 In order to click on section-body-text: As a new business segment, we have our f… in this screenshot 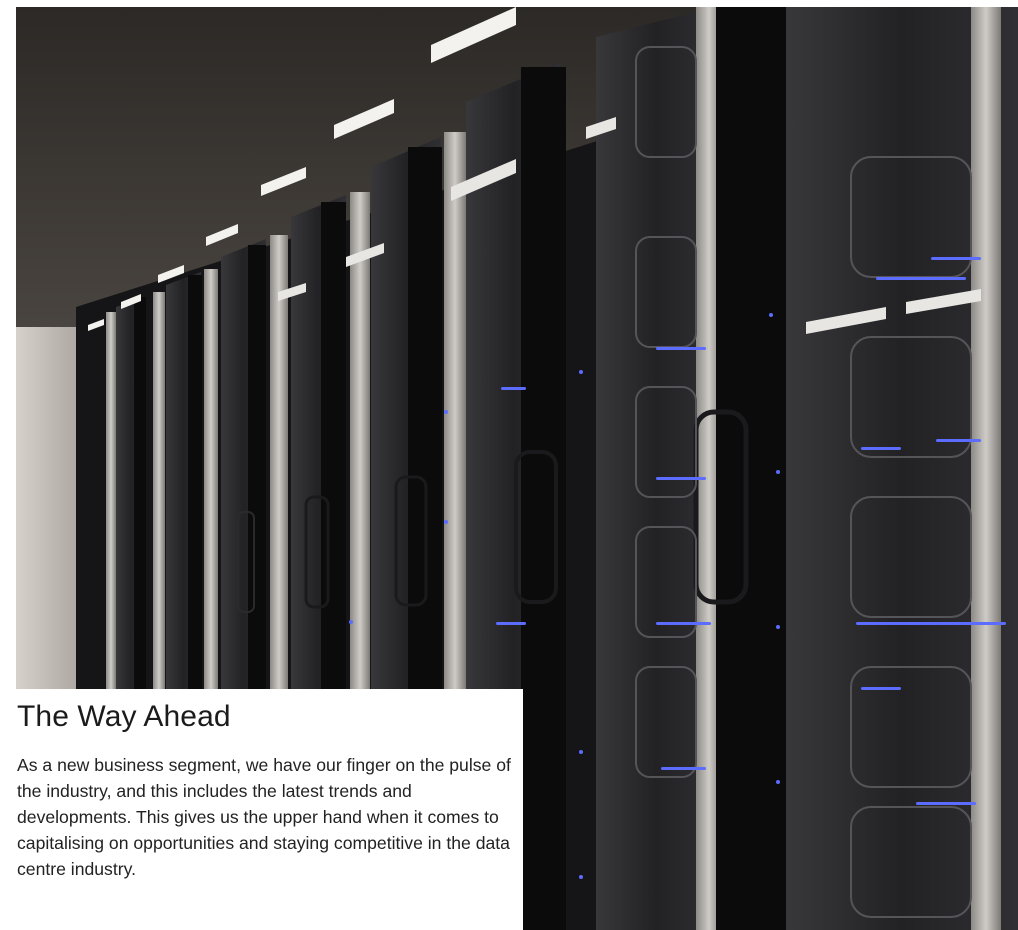, I will do `click(264, 817)`.